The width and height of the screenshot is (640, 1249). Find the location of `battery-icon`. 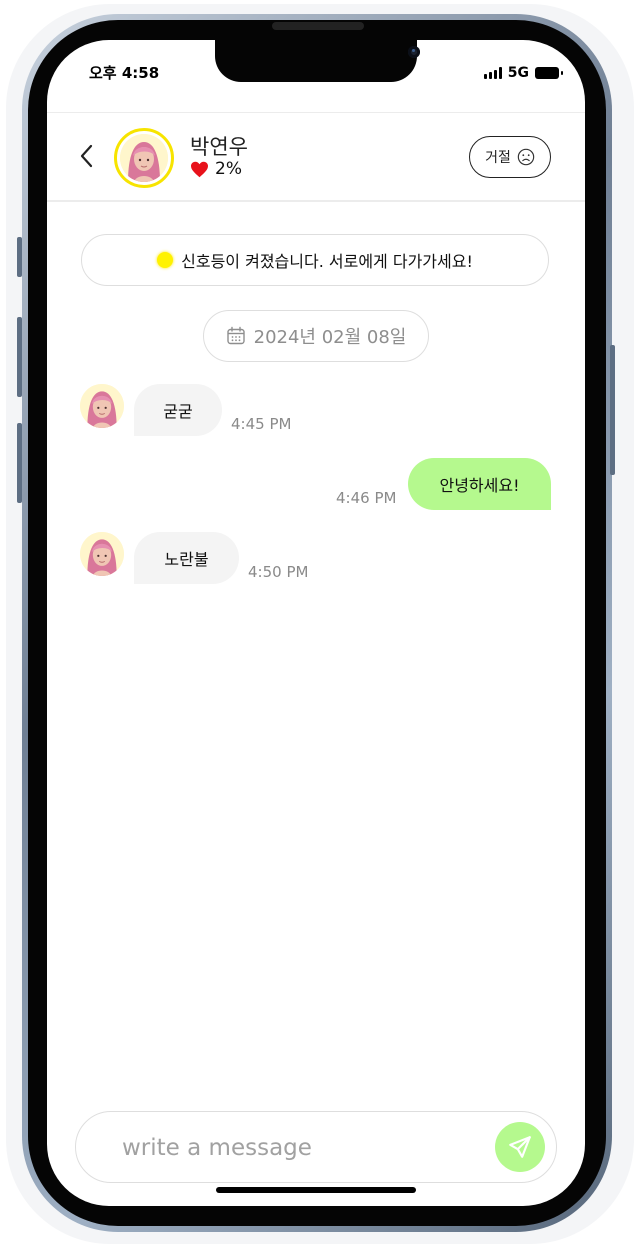

battery-icon is located at coordinates (549, 73).